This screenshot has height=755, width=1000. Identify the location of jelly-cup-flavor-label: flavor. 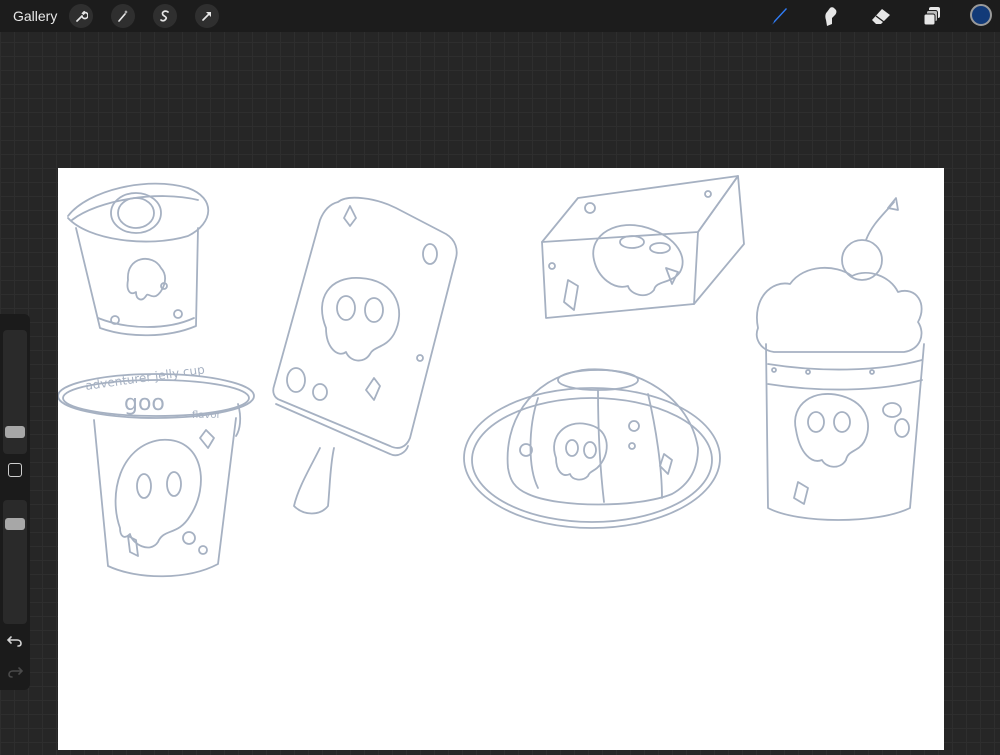
(206, 415).